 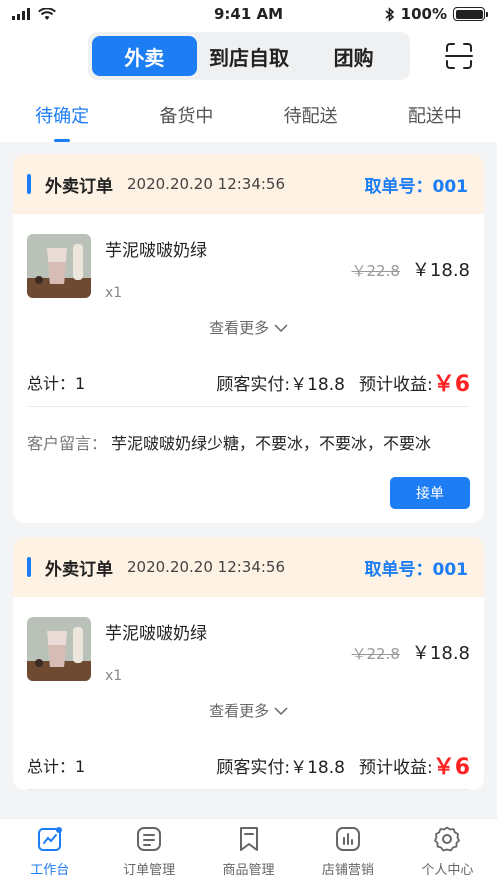 I want to click on mode-pickup: 到店自取, so click(x=249, y=56).